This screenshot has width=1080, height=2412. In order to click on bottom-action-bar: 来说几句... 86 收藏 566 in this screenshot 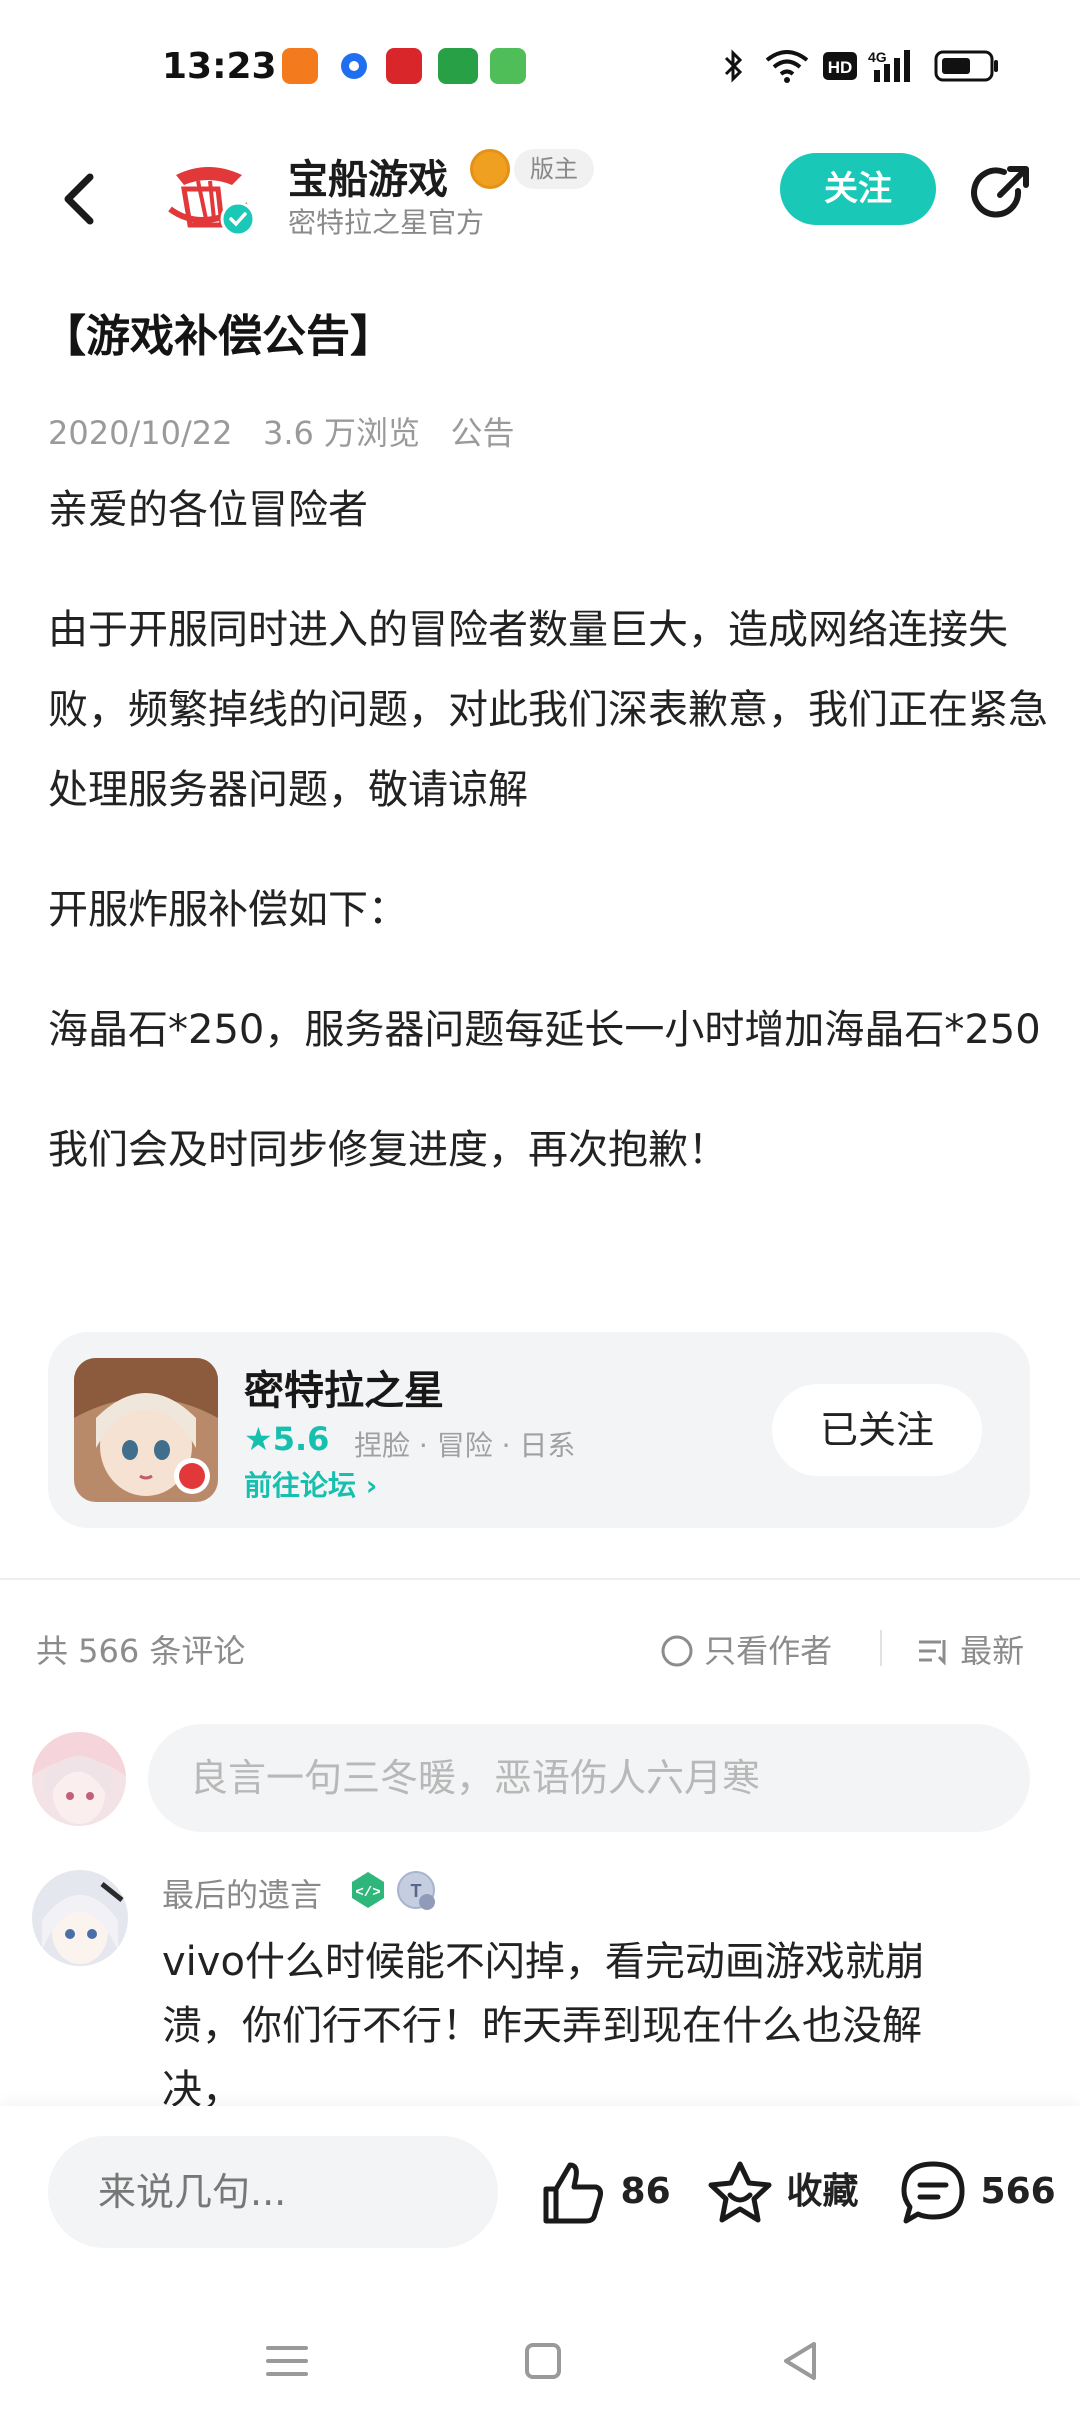, I will do `click(540, 2259)`.